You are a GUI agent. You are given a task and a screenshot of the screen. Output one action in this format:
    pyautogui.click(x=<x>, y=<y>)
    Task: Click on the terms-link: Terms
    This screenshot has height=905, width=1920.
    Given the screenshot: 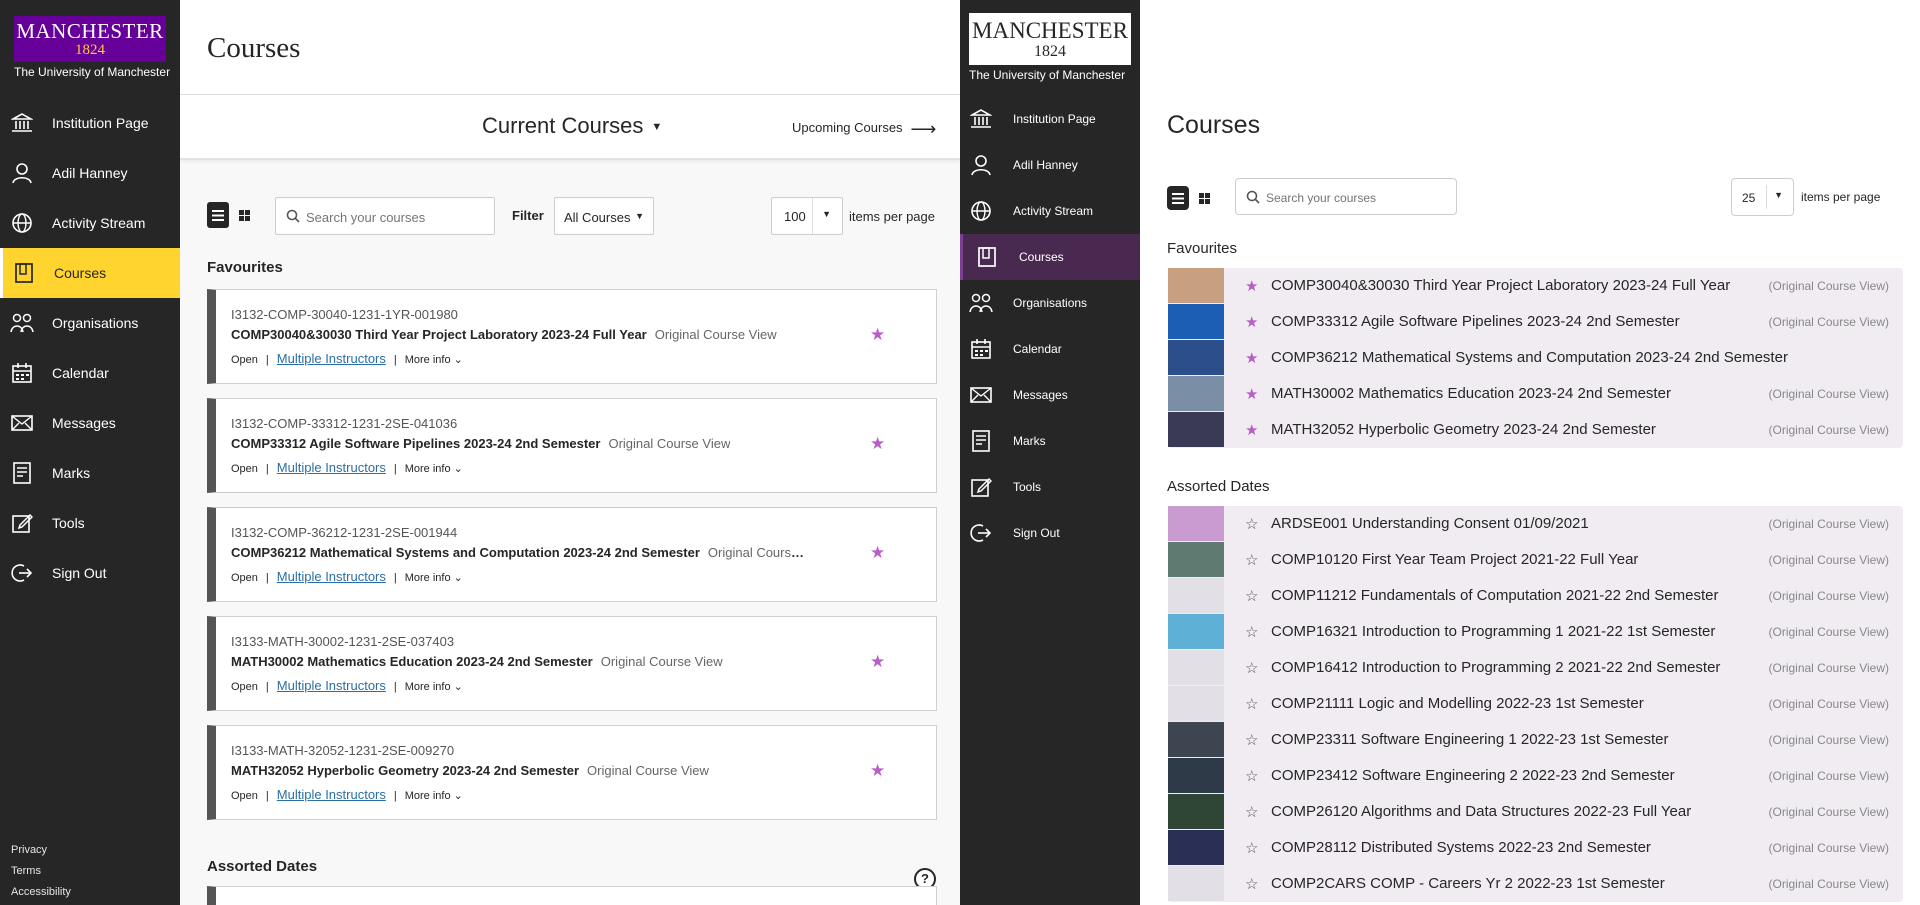 What is the action you would take?
    pyautogui.click(x=41, y=871)
    